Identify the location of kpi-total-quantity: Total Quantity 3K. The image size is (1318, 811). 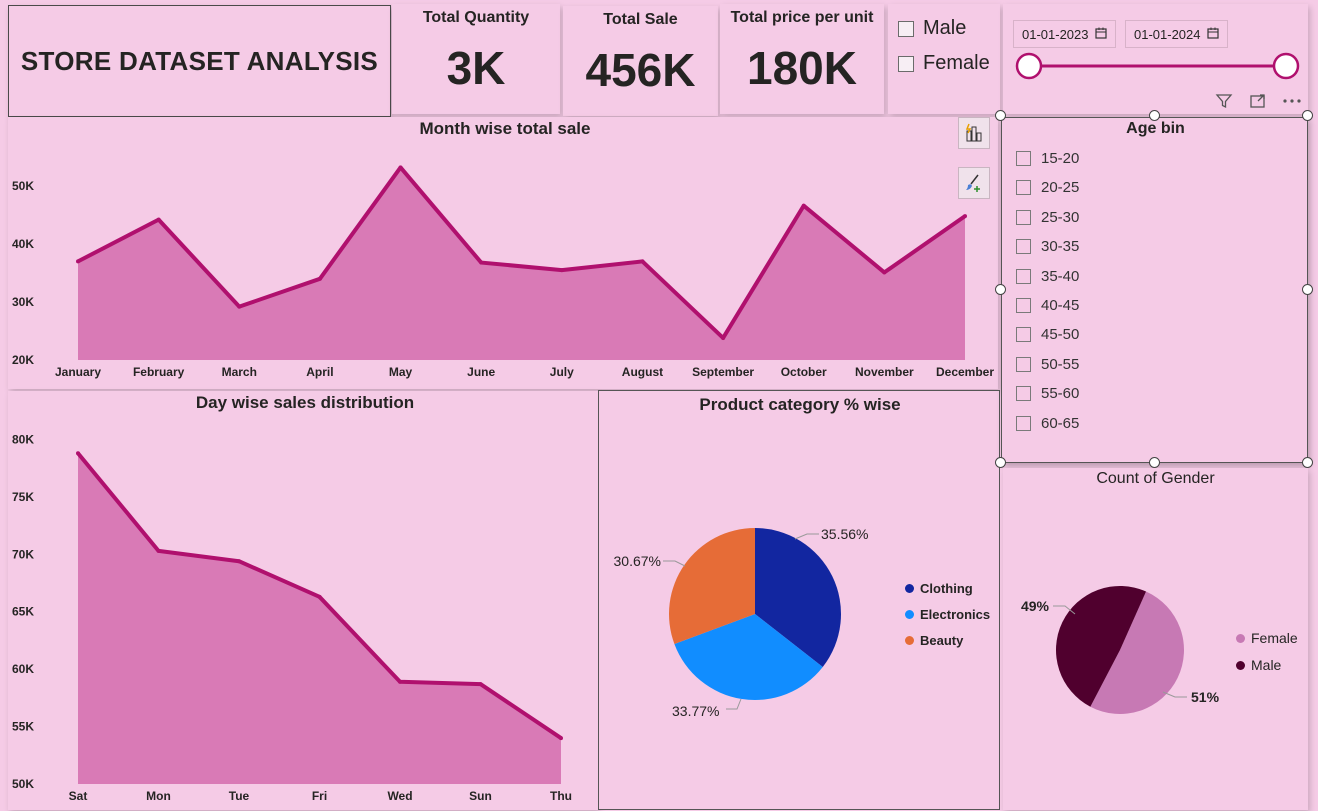
(476, 59).